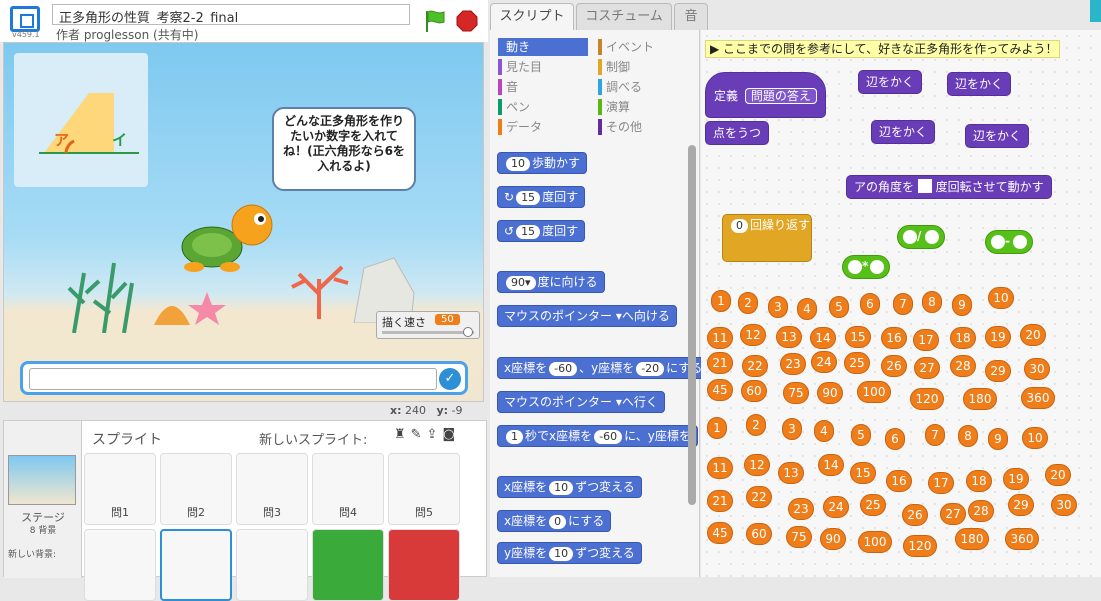 The height and width of the screenshot is (601, 1101). I want to click on number-reporter: 75, so click(799, 537).